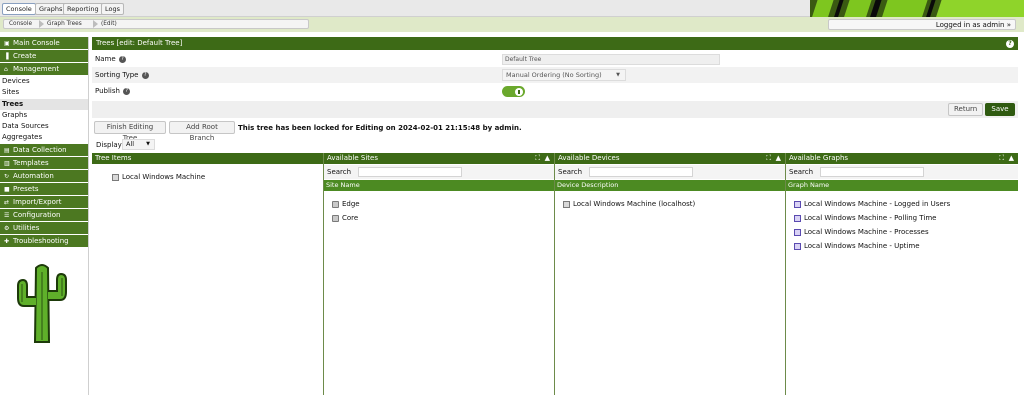 Image resolution: width=1024 pixels, height=395 pixels. Describe the element at coordinates (555, 91) in the screenshot. I see `publish-row: Publish ?` at that location.